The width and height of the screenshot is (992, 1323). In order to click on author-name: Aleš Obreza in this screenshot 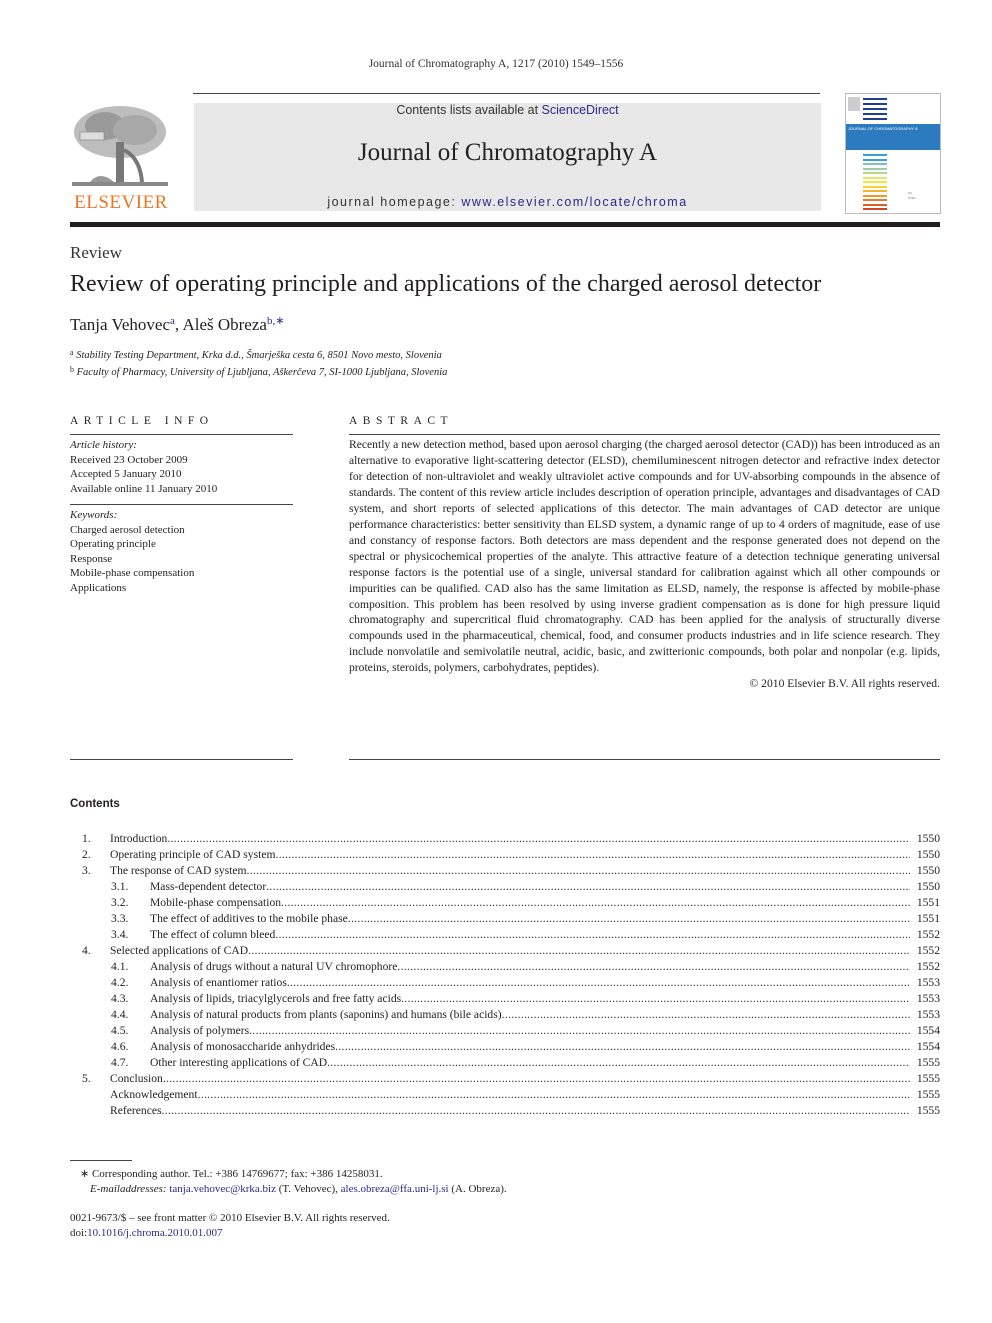, I will do `click(224, 324)`.